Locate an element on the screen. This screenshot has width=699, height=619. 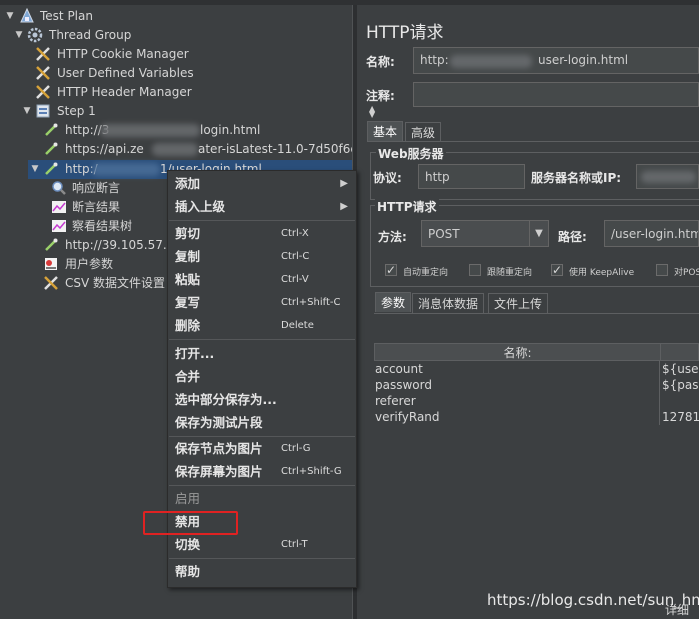
menu-item-label: 切换 is located at coordinates (188, 544).